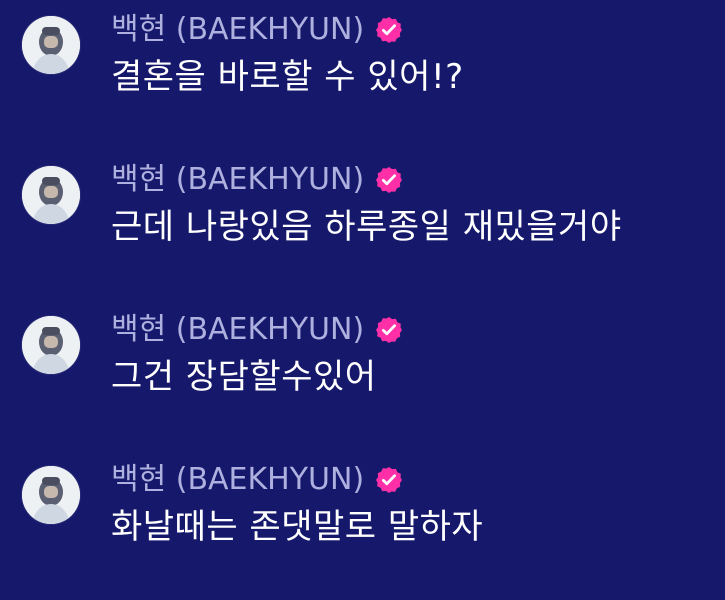 Image resolution: width=725 pixels, height=600 pixels. Describe the element at coordinates (297, 527) in the screenshot. I see `message-text: 화날때는 존댓말로 말하자` at that location.